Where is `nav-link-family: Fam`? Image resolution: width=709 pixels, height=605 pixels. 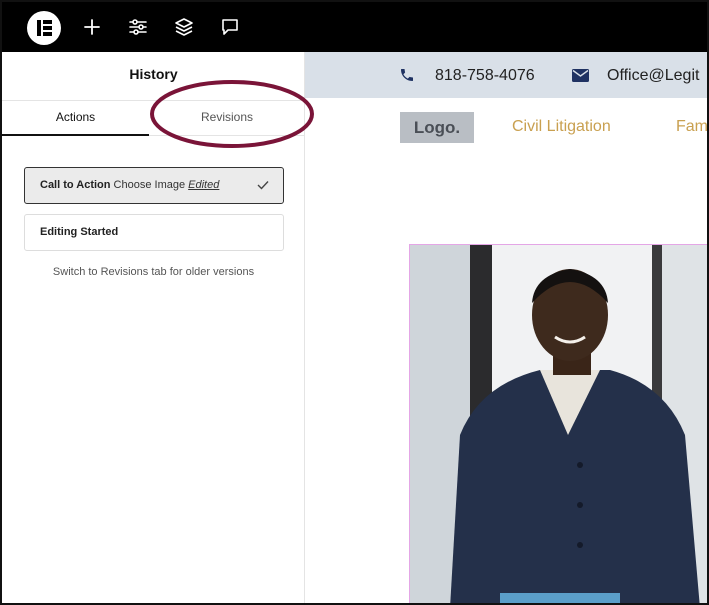 nav-link-family: Fam is located at coordinates (691, 127).